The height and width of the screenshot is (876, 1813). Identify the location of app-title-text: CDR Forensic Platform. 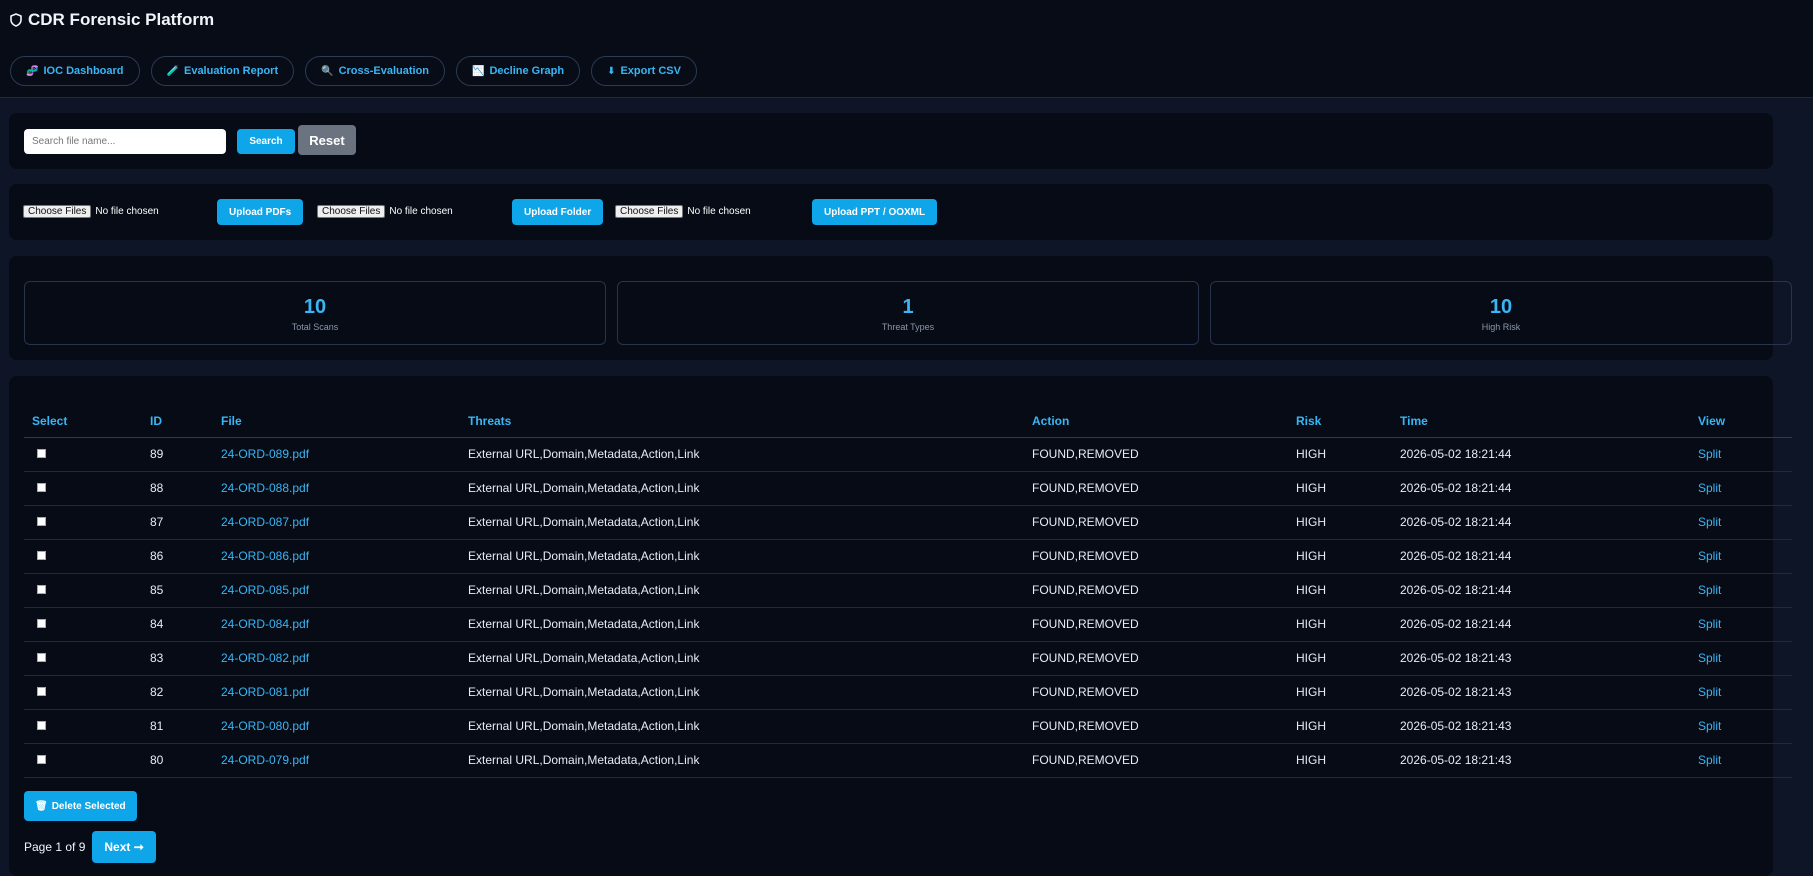
(121, 19).